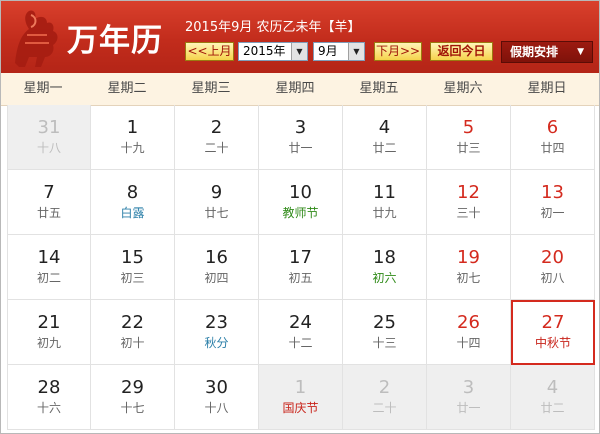 The height and width of the screenshot is (434, 600). I want to click on app-title: 万年历, so click(115, 41).